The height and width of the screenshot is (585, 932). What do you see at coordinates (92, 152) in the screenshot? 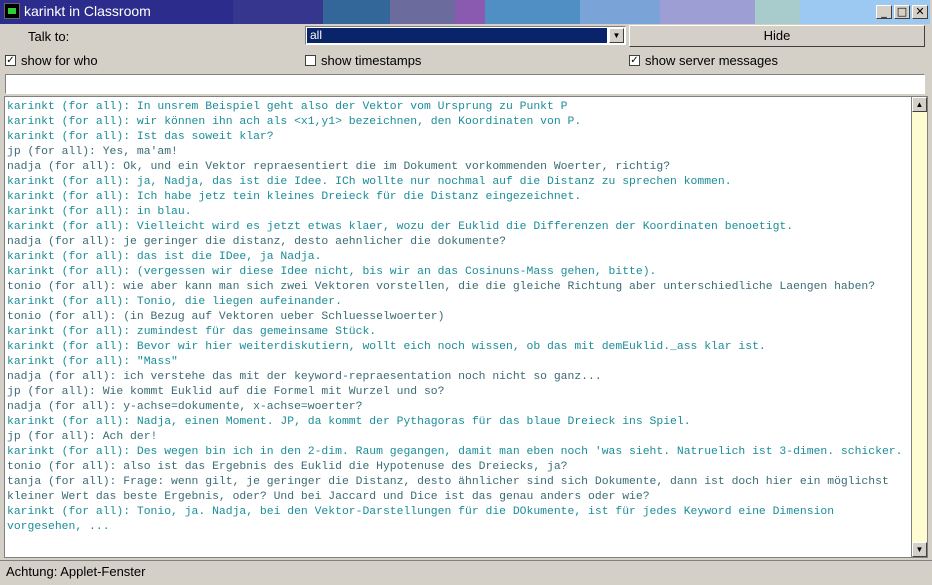
I see `chat-message: jp (for all): Yes, ma'am!` at bounding box center [92, 152].